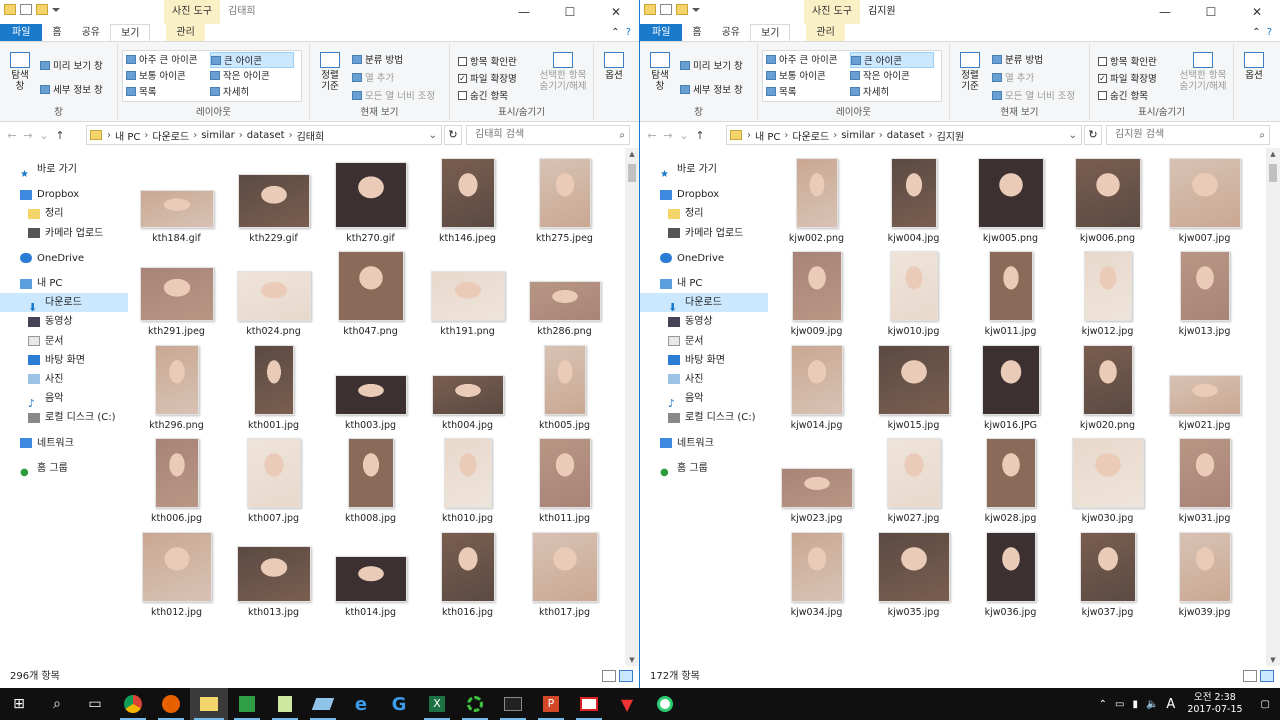  What do you see at coordinates (704, 360) in the screenshot?
I see `nav-item-desktop: 바탕 화면` at bounding box center [704, 360].